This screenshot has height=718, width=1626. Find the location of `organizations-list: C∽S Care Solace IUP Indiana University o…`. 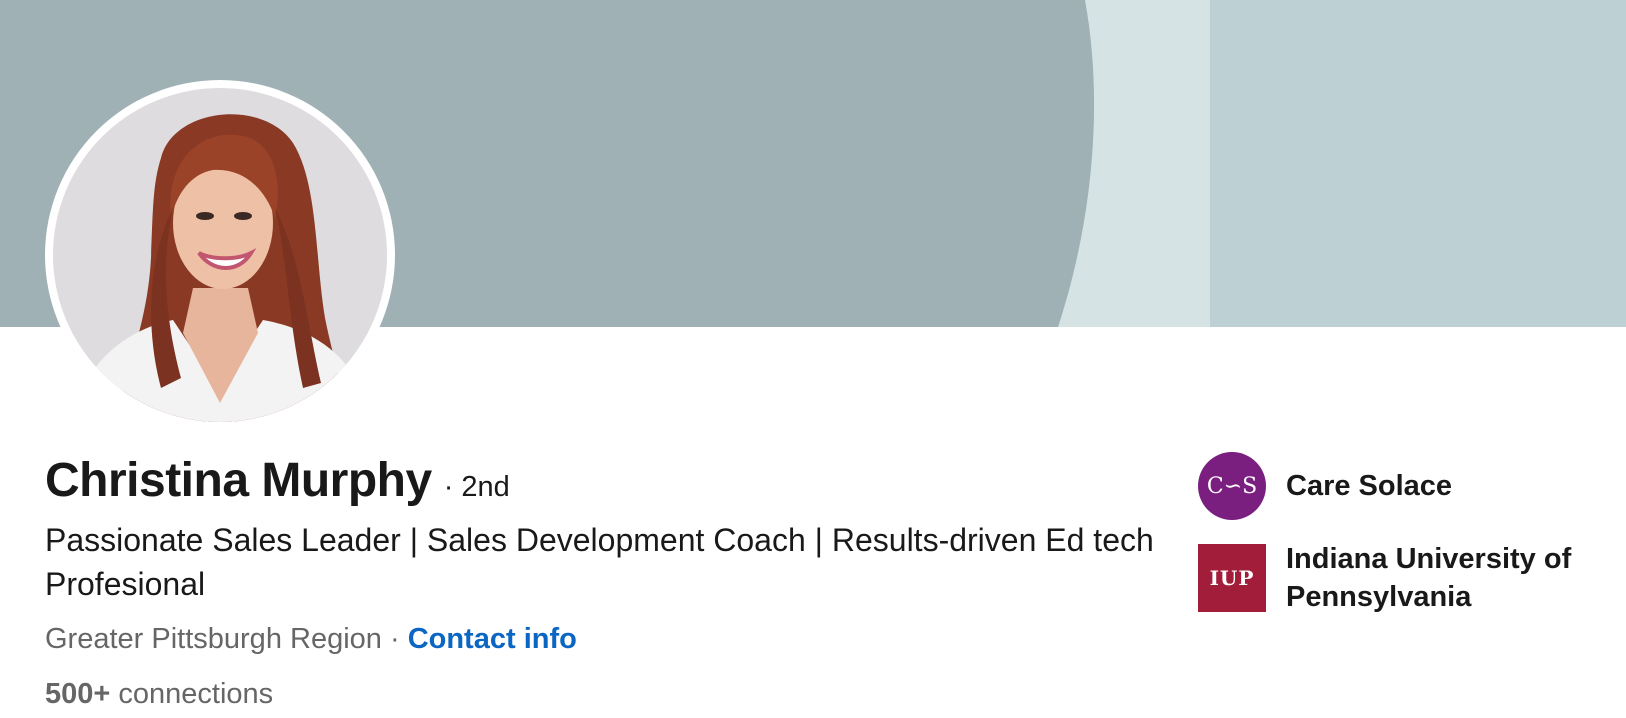

organizations-list: C∽S Care Solace IUP Indiana University o… is located at coordinates (1403, 534).